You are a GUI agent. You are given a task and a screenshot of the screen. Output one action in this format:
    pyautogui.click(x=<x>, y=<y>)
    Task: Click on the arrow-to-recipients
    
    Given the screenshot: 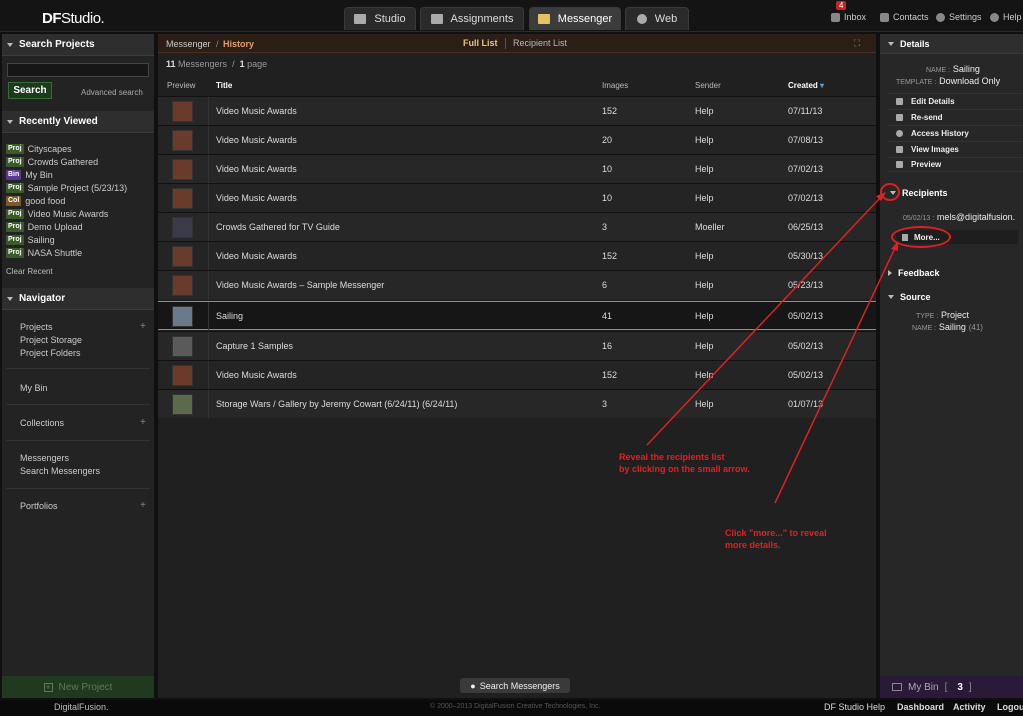 What is the action you would take?
    pyautogui.click(x=763, y=321)
    